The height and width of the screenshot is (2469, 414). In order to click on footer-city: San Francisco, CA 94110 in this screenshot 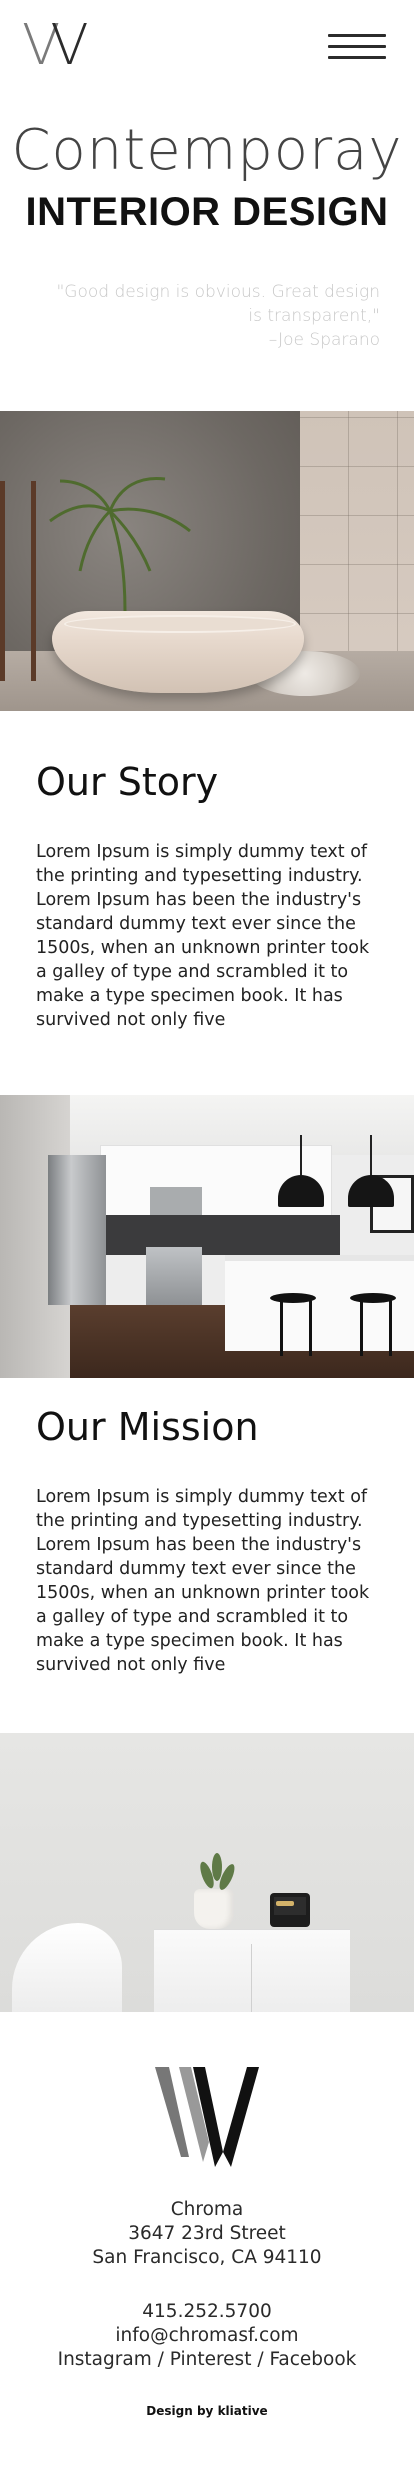, I will do `click(207, 2257)`.